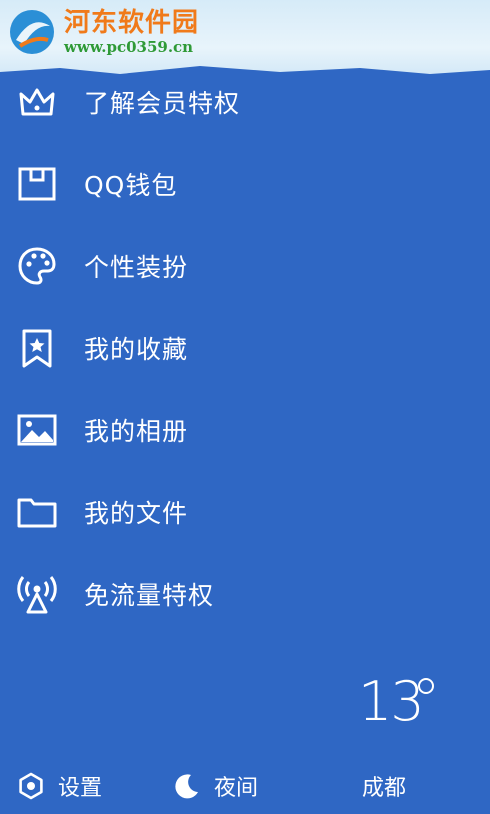 The image size is (490, 814). What do you see at coordinates (149, 595) in the screenshot?
I see `menu-item-label: 免流量特权` at bounding box center [149, 595].